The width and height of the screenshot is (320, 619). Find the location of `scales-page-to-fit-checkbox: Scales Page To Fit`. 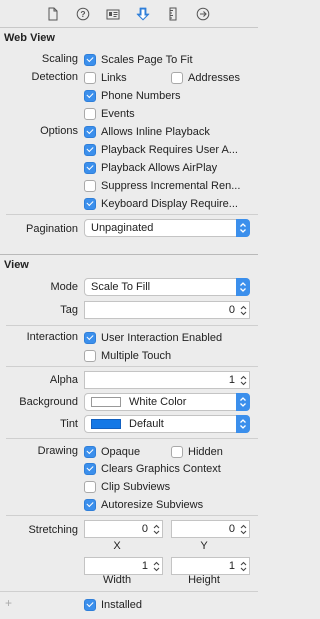

scales-page-to-fit-checkbox: Scales Page To Fit is located at coordinates (138, 60).